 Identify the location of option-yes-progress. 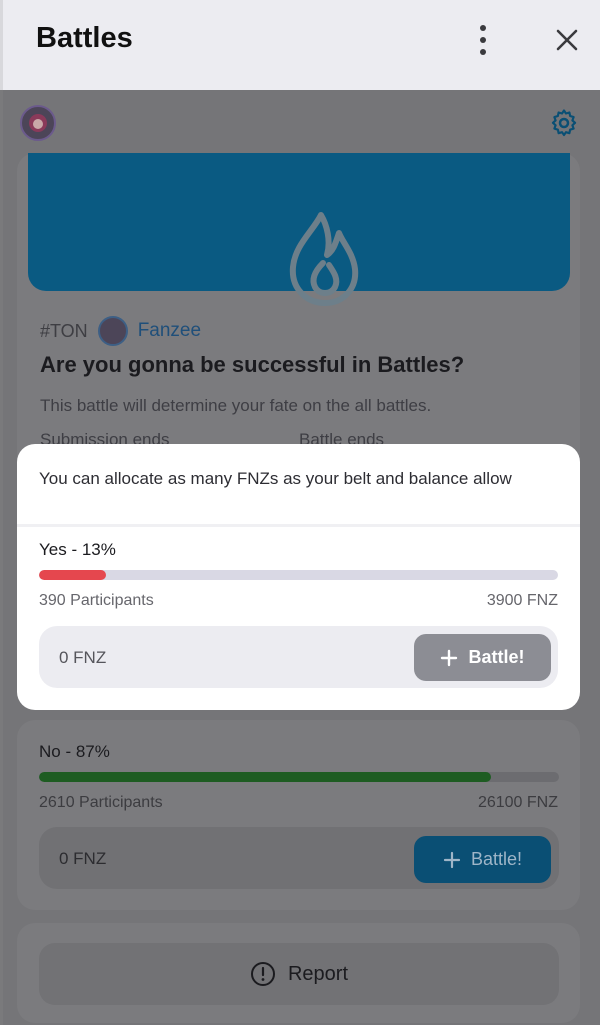
(298, 575).